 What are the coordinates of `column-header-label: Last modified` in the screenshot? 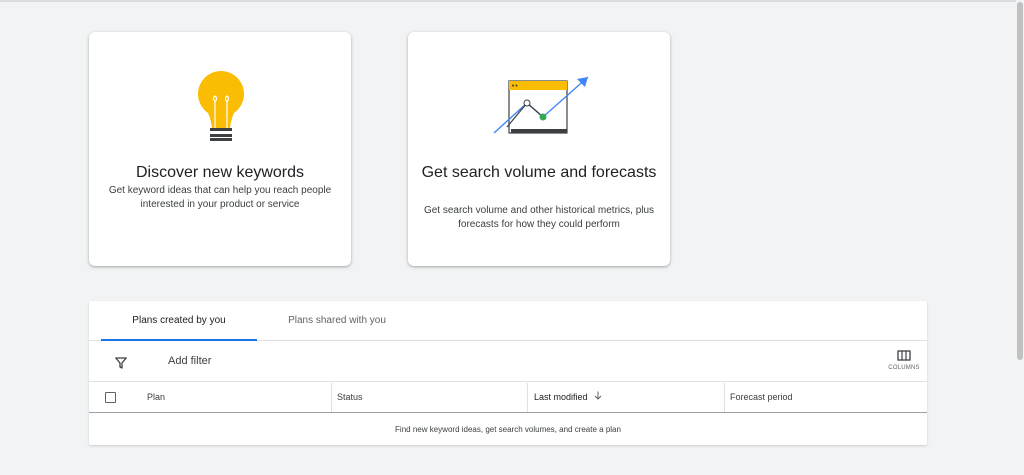 It's located at (561, 397).